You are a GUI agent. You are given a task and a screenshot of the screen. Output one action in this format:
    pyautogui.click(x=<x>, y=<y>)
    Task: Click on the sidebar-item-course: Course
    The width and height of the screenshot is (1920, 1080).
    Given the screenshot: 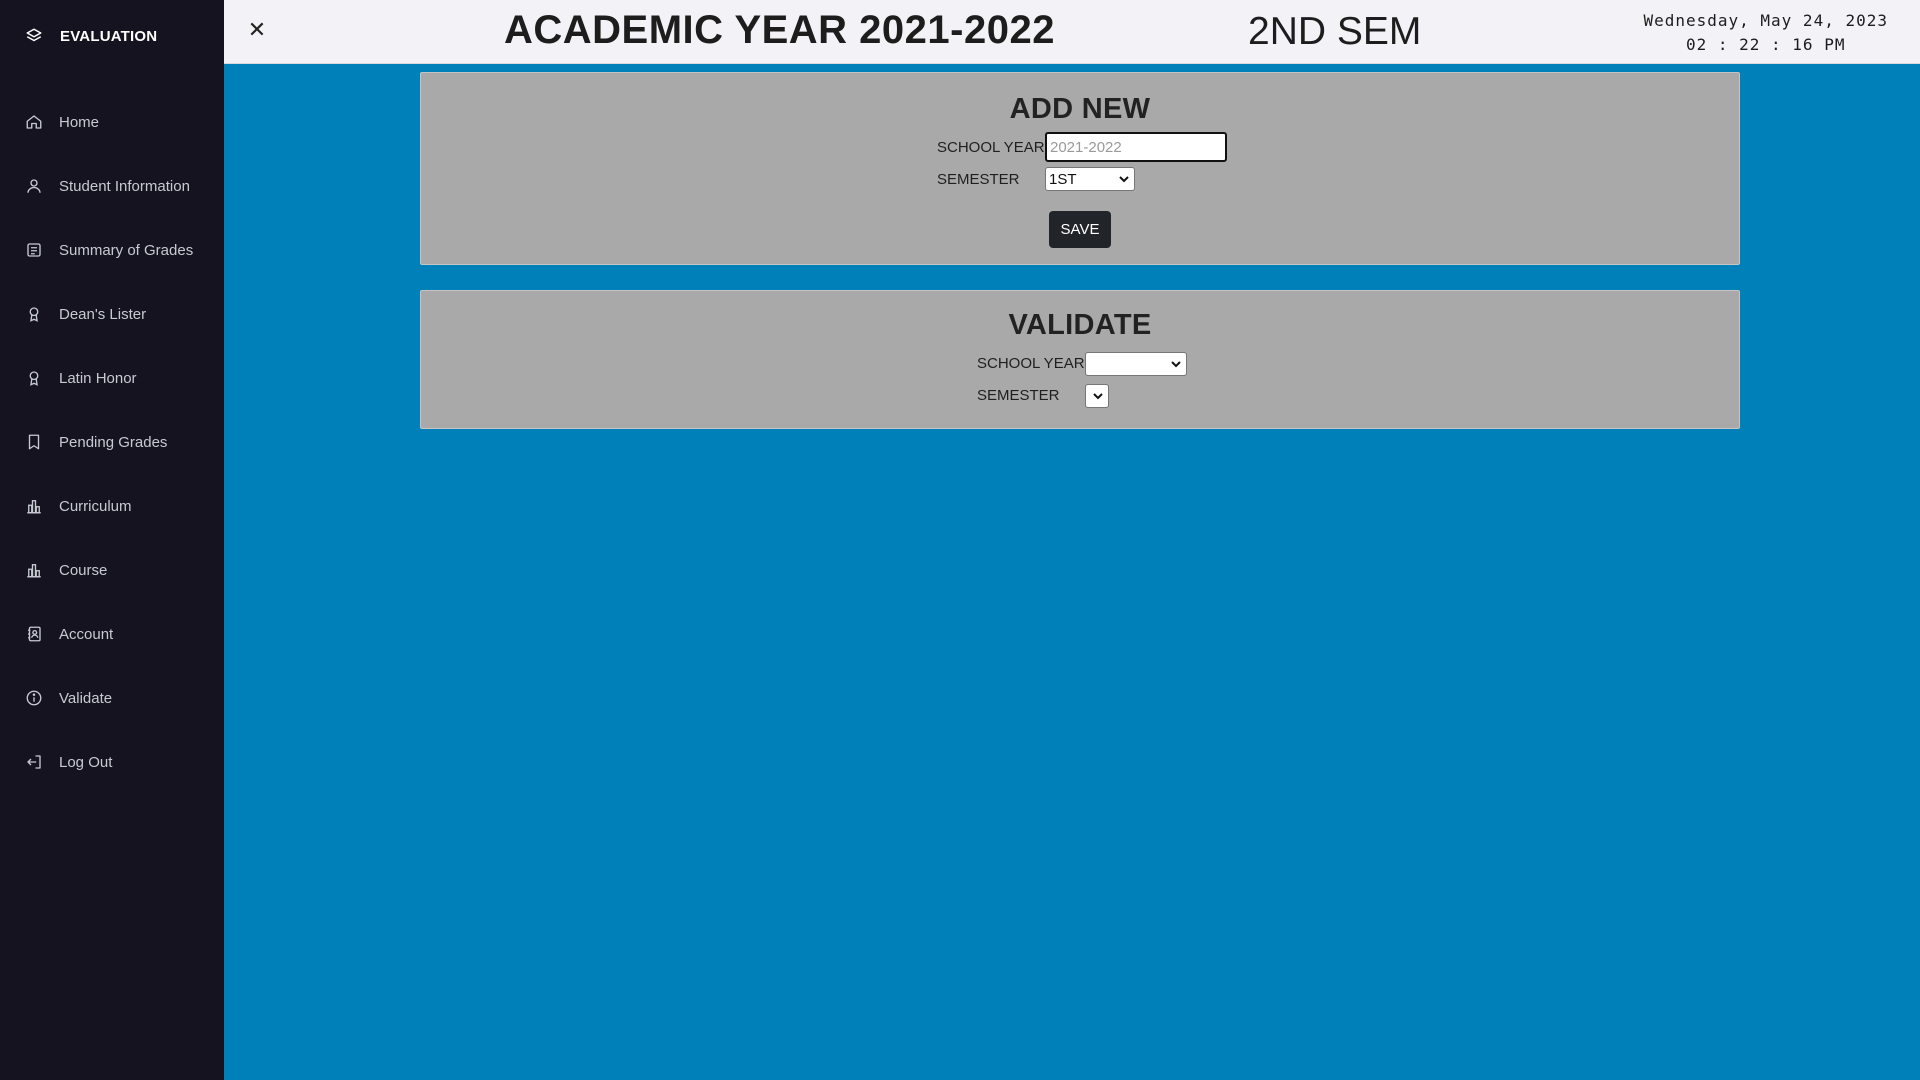 What is the action you would take?
    pyautogui.click(x=112, y=570)
    